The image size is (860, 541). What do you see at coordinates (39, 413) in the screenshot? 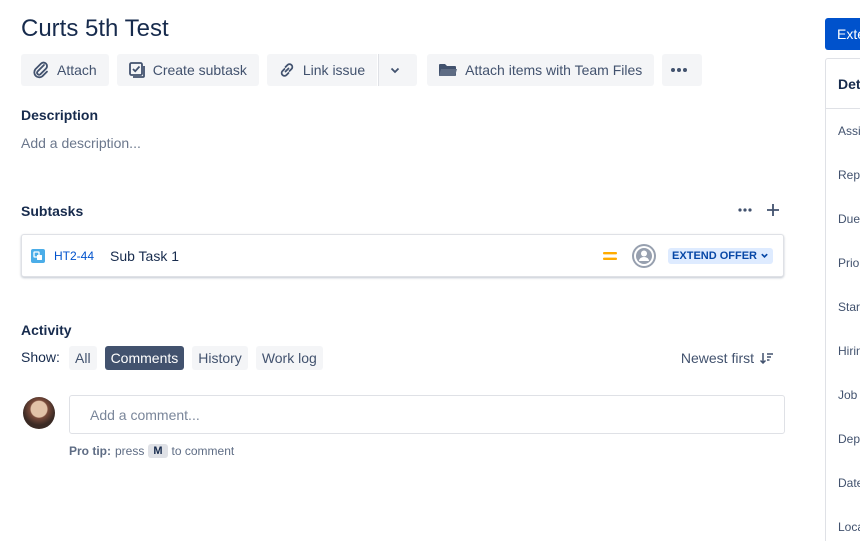
I see `user-avatar` at bounding box center [39, 413].